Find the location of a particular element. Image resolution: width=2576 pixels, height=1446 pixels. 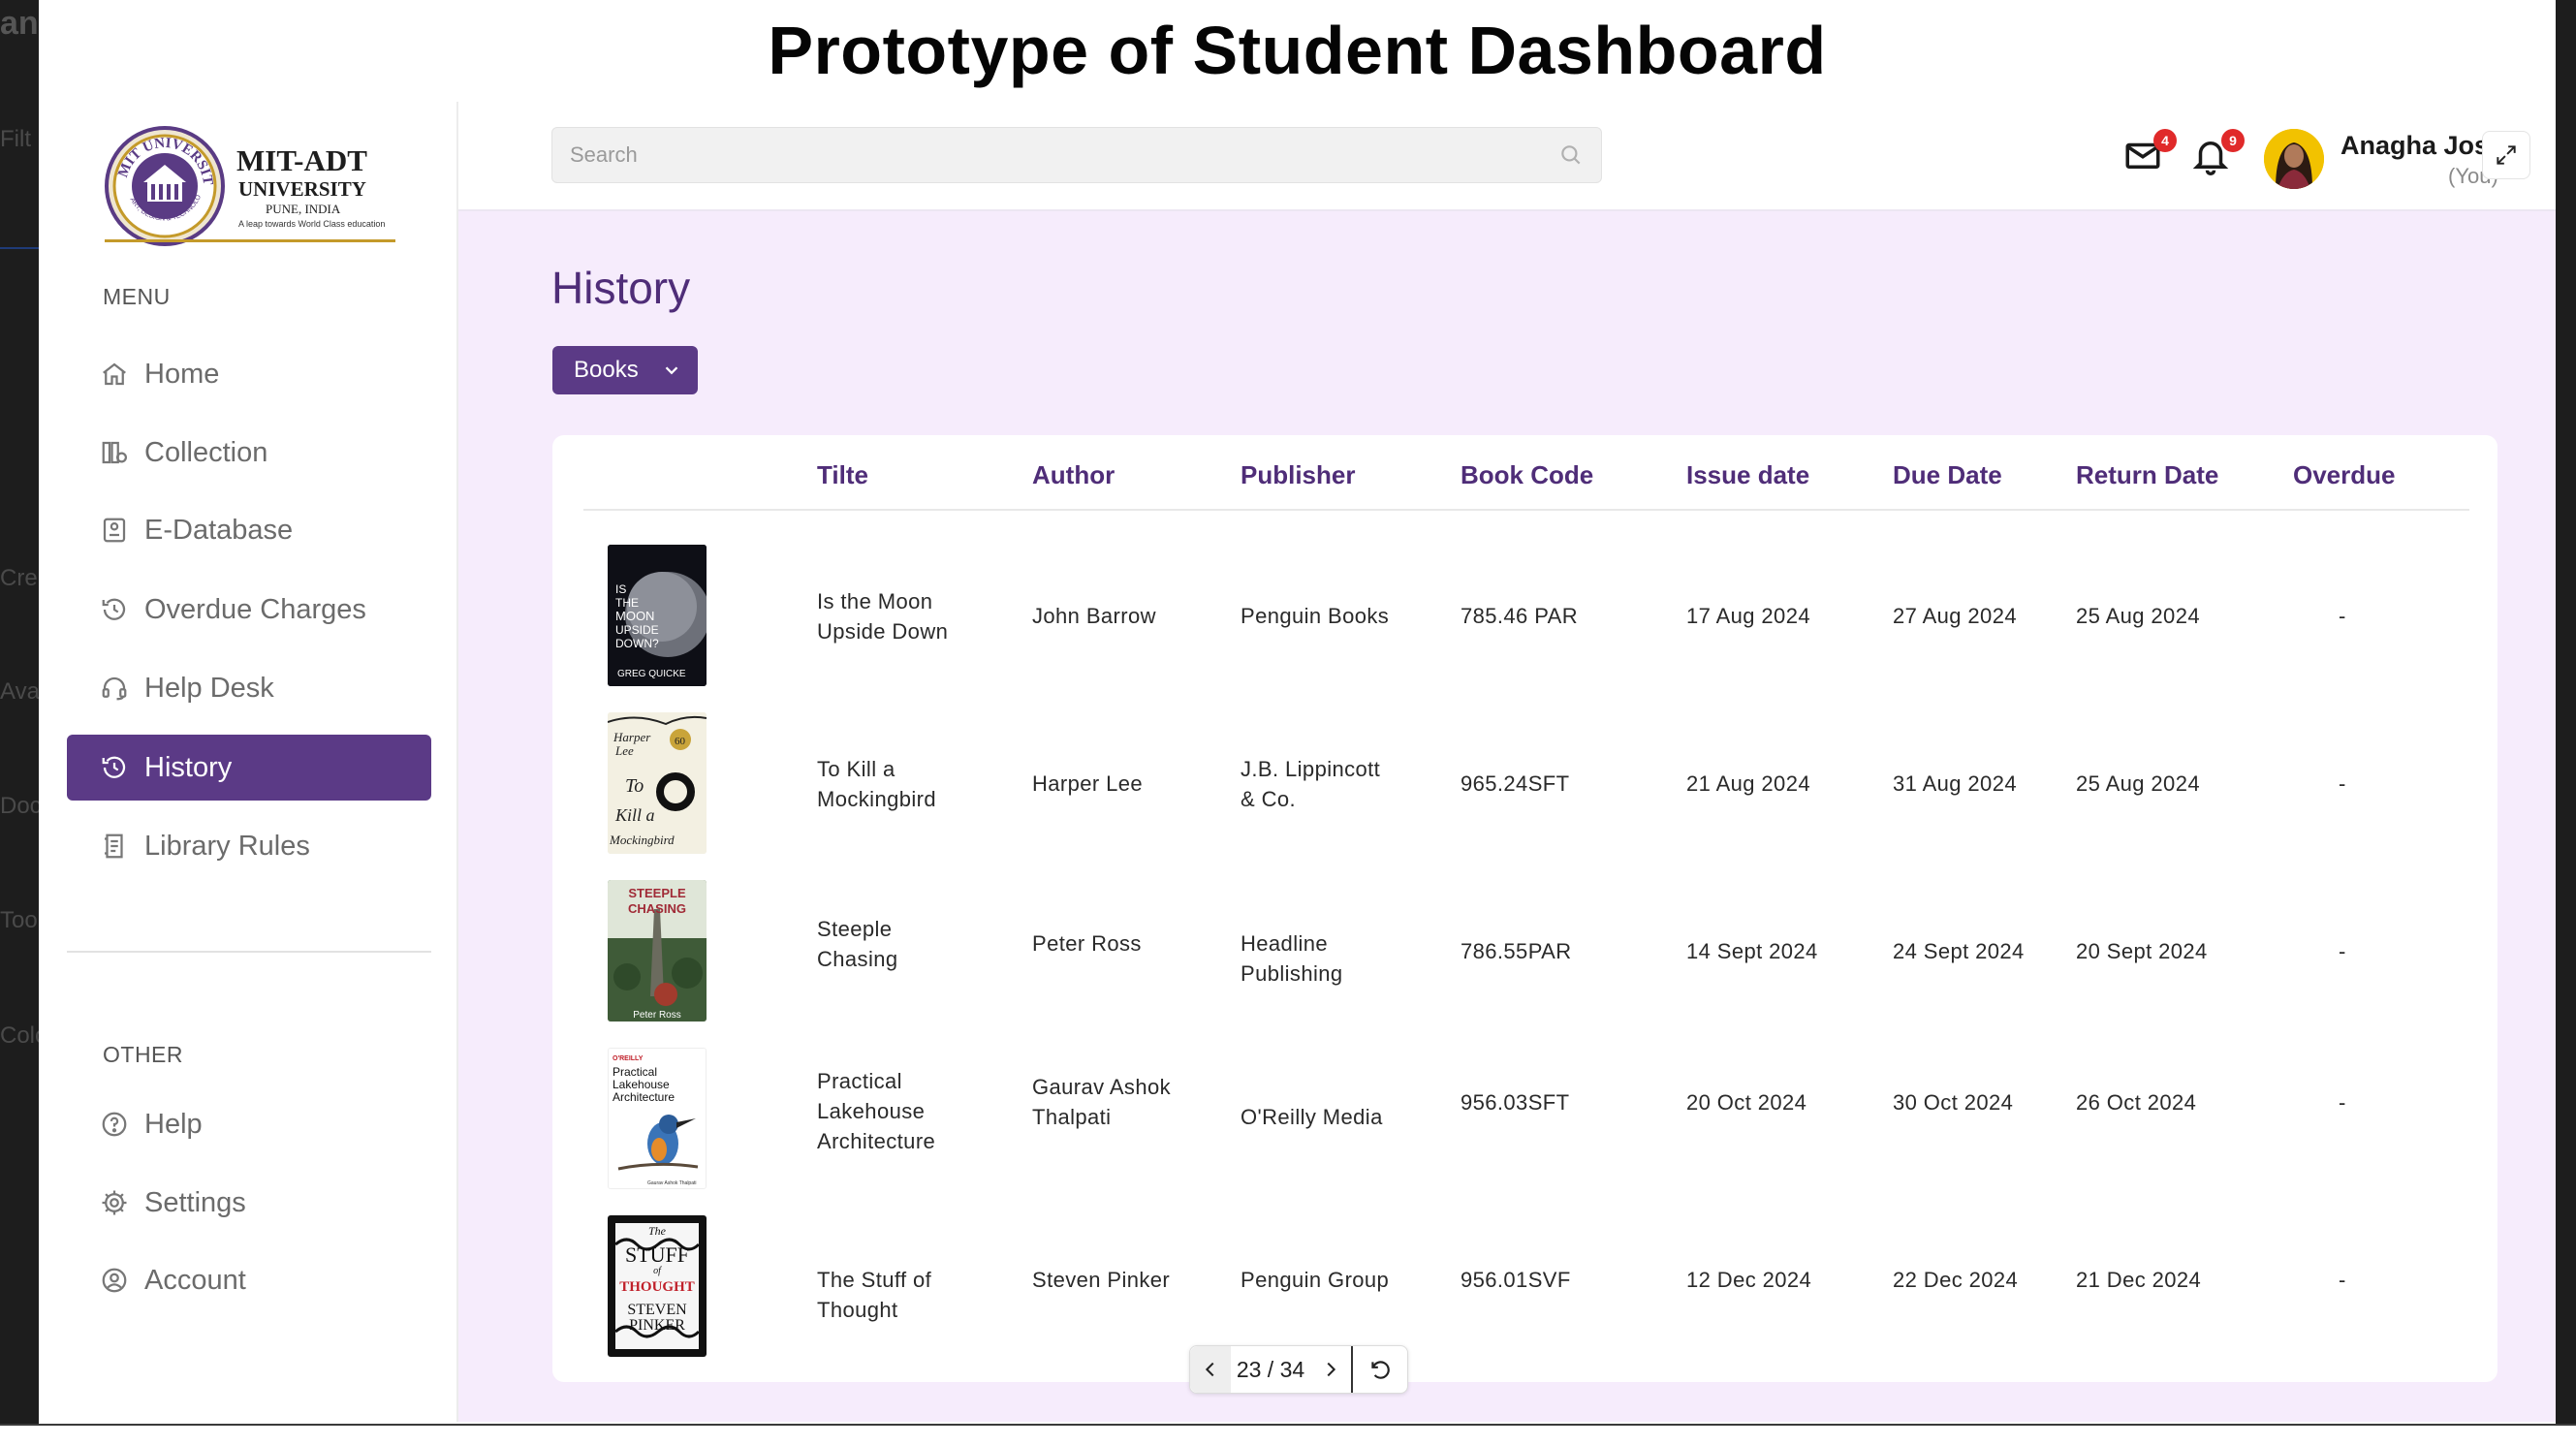

column-header-author: Author is located at coordinates (1073, 475).